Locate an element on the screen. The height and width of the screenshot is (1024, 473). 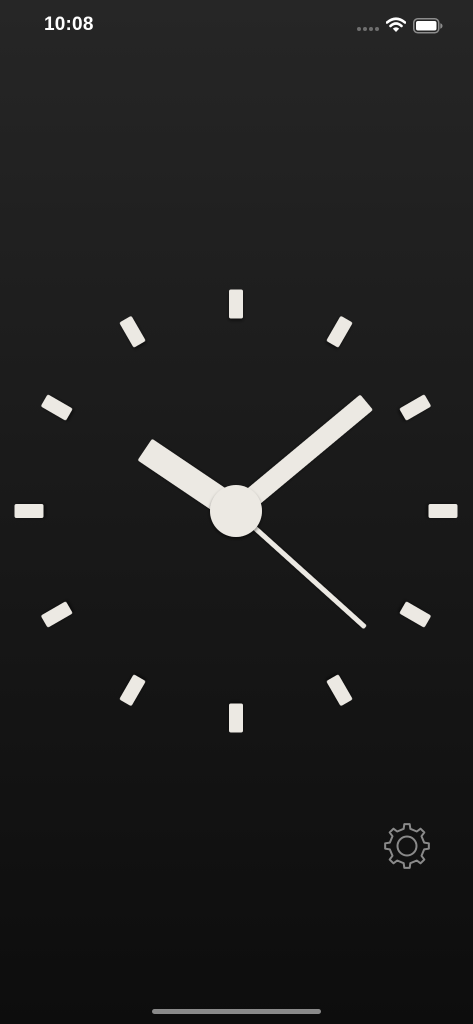
gear-icon is located at coordinates (407, 846).